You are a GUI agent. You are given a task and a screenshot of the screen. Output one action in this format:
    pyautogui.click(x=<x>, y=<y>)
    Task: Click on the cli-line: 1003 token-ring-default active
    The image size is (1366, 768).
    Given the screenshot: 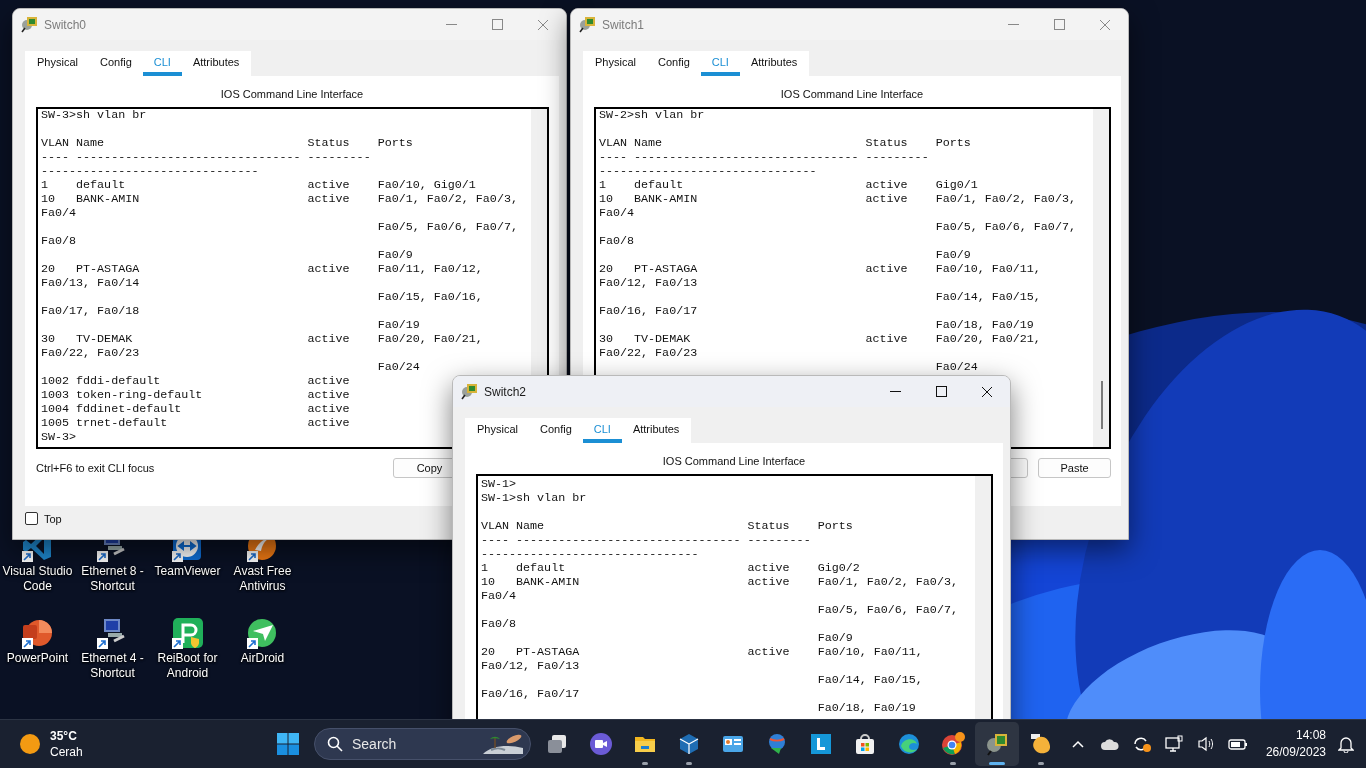 What is the action you would take?
    pyautogui.click(x=195, y=395)
    